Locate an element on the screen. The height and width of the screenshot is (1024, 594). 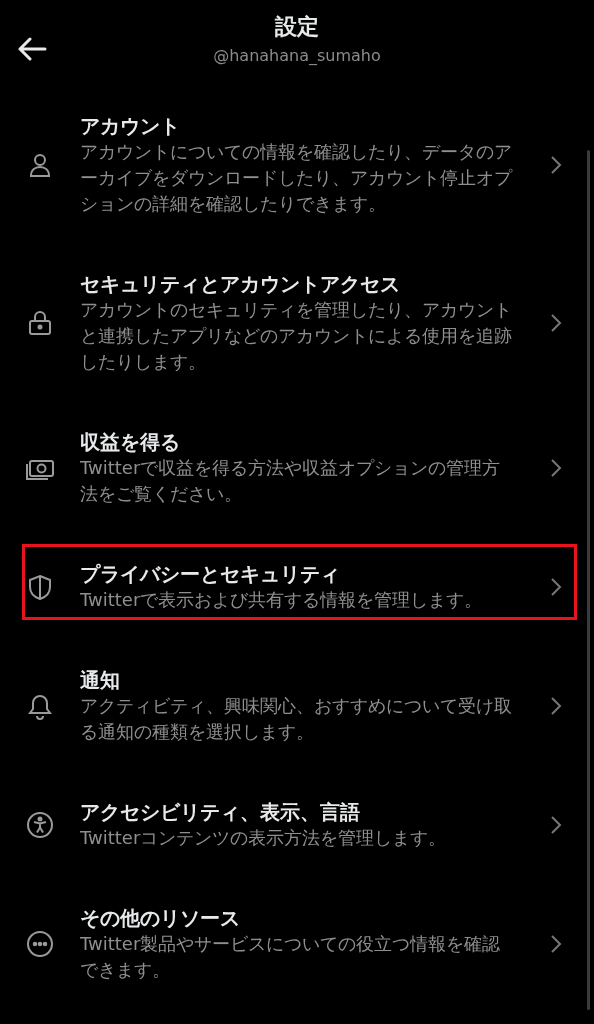
settings-item: アクセシビリティ、表示、言語 Twitterコンテンツの表示方法を管理します。 is located at coordinates (297, 825).